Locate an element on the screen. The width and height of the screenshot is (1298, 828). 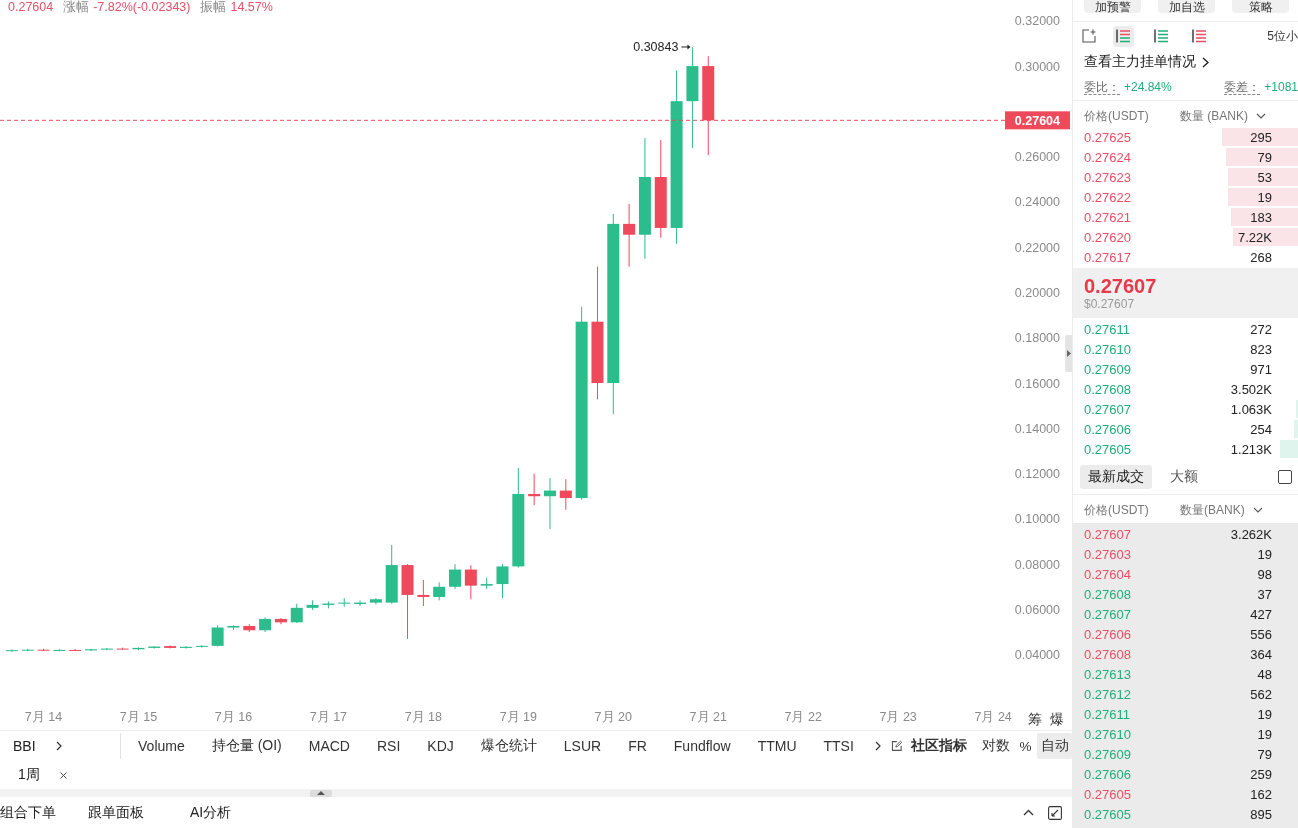
indicator-tab: LSUR is located at coordinates (582, 746).